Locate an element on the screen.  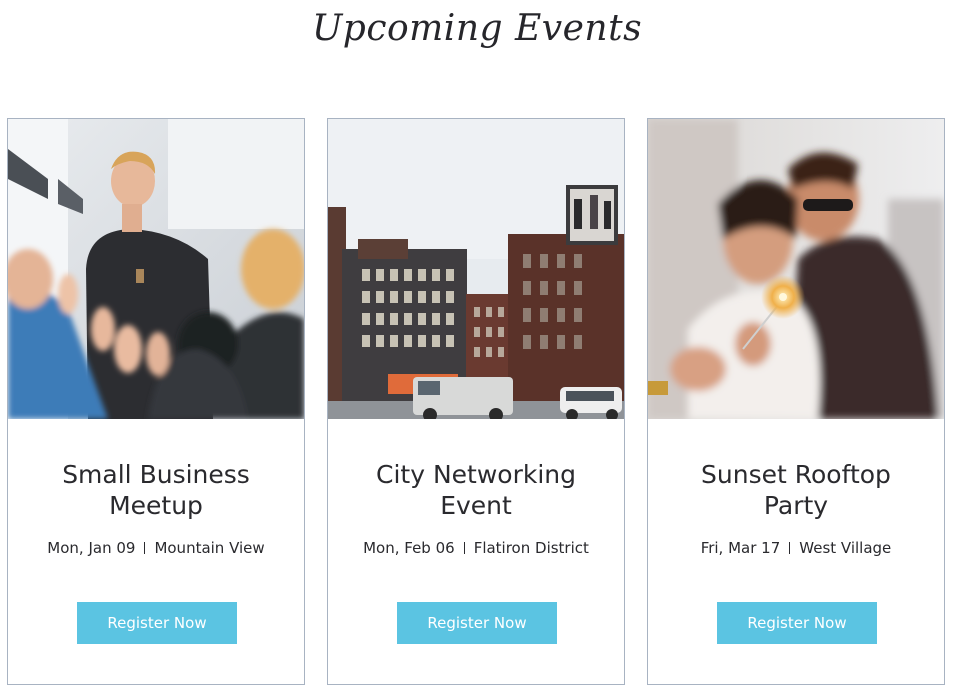
event-title-line-2: Event is located at coordinates (476, 505).